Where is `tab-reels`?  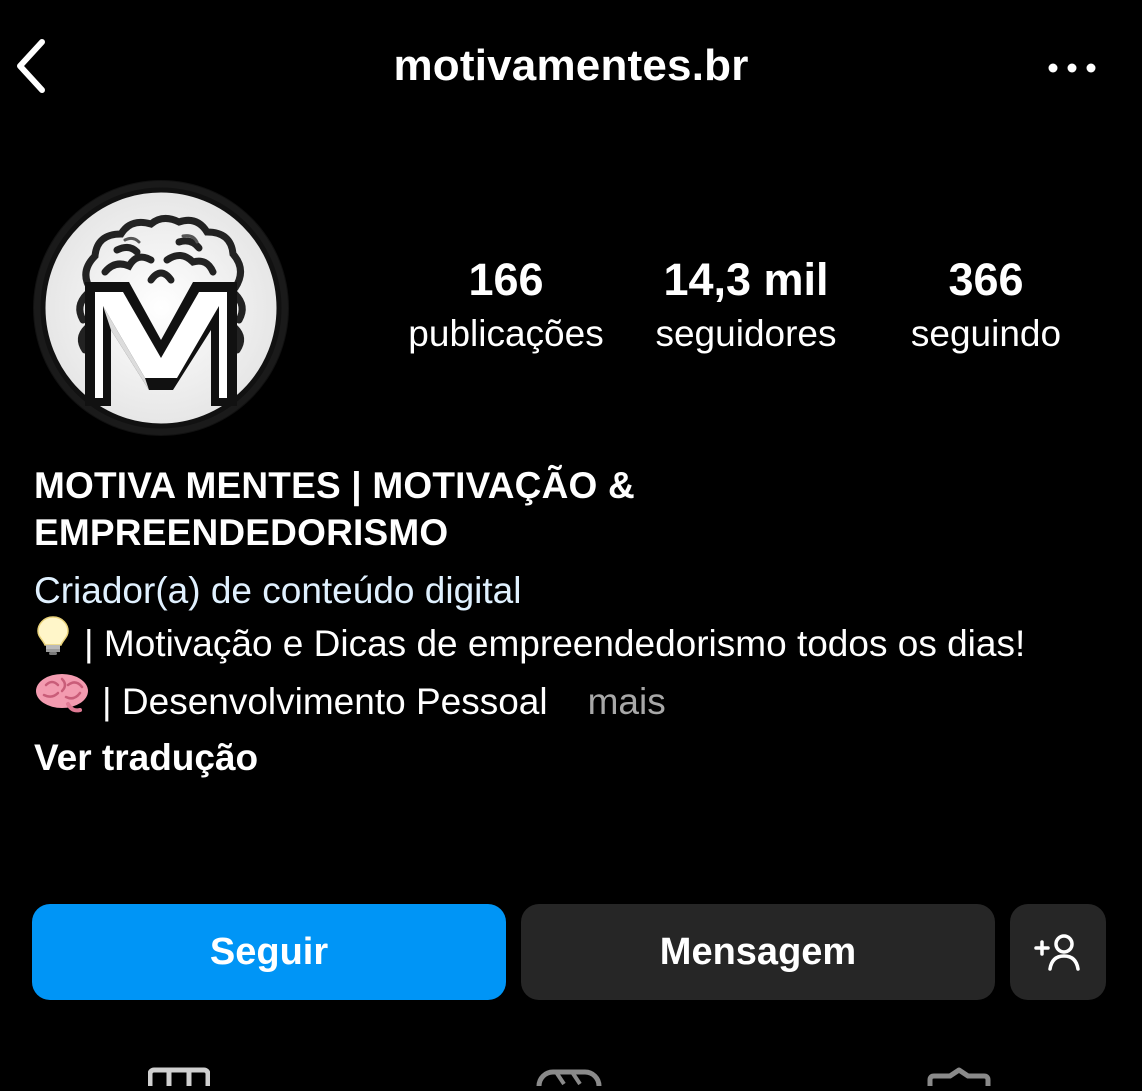 tab-reels is located at coordinates (569, 1078).